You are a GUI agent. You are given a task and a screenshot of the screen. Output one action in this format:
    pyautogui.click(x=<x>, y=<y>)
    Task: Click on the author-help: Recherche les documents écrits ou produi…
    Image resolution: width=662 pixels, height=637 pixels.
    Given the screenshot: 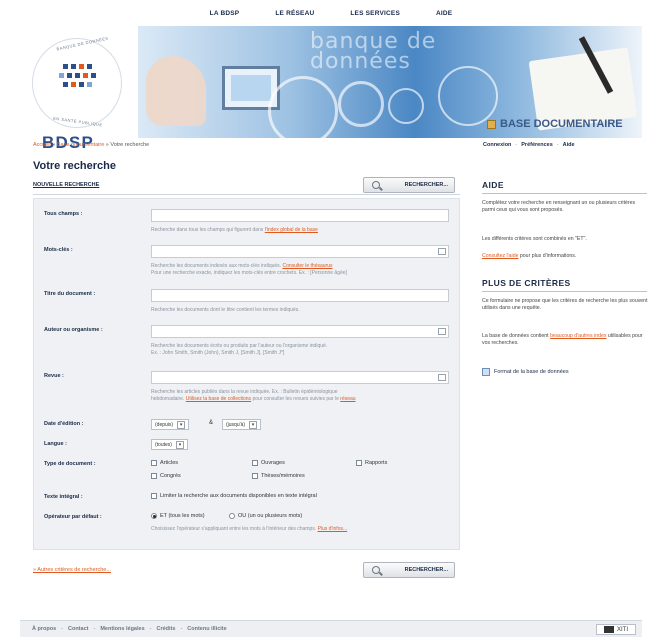 What is the action you would take?
    pyautogui.click(x=239, y=349)
    